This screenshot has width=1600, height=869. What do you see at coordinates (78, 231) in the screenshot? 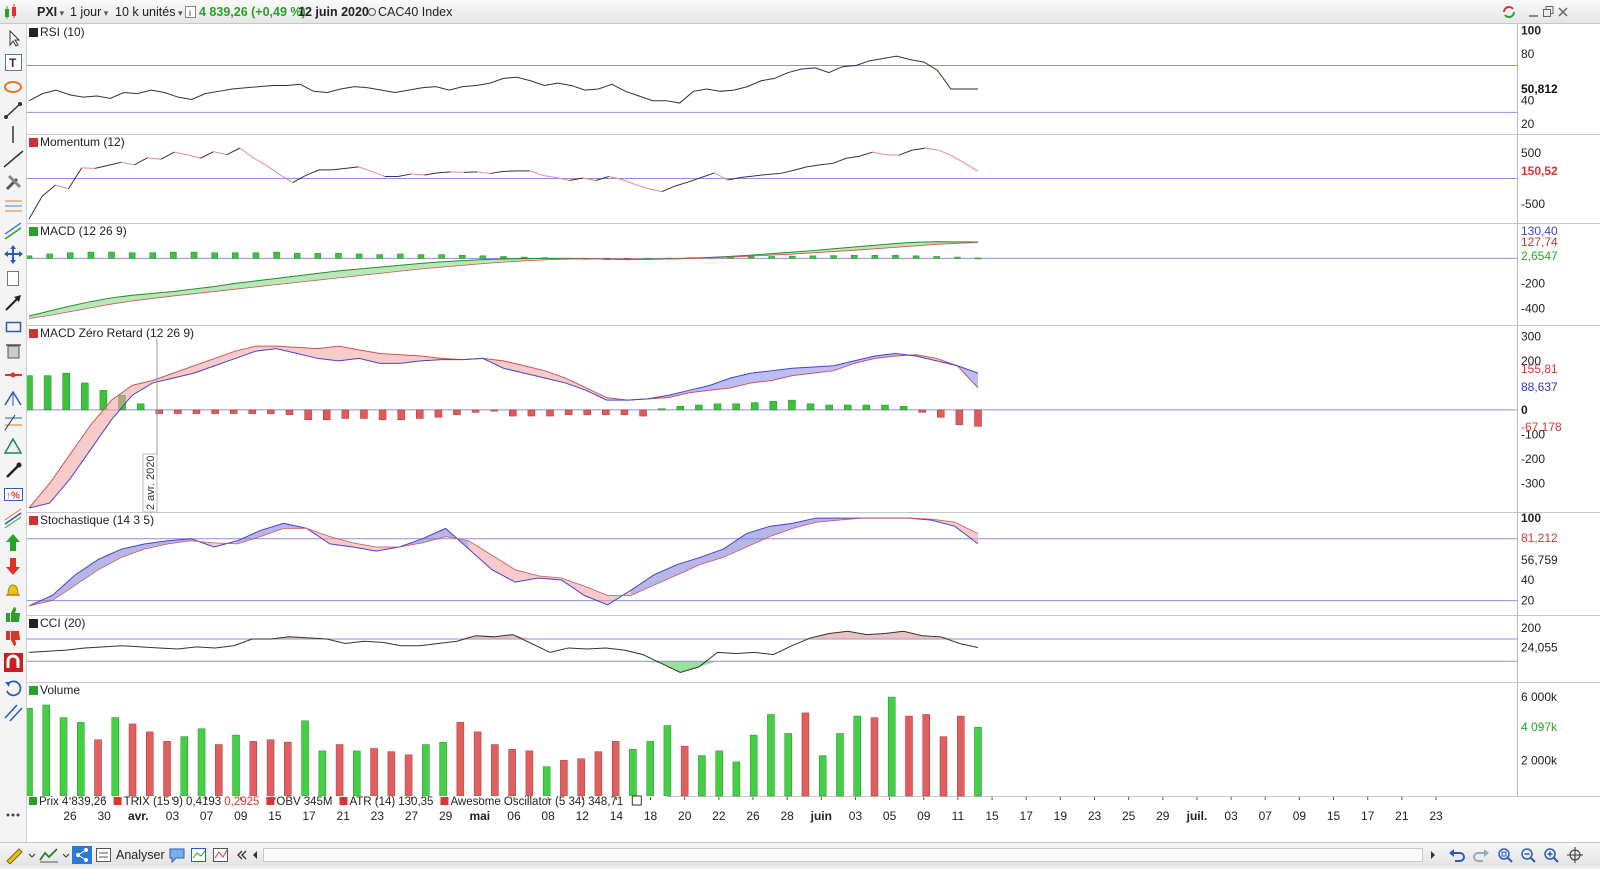
I see `pane-title-group: MACD (12 26 9)` at bounding box center [78, 231].